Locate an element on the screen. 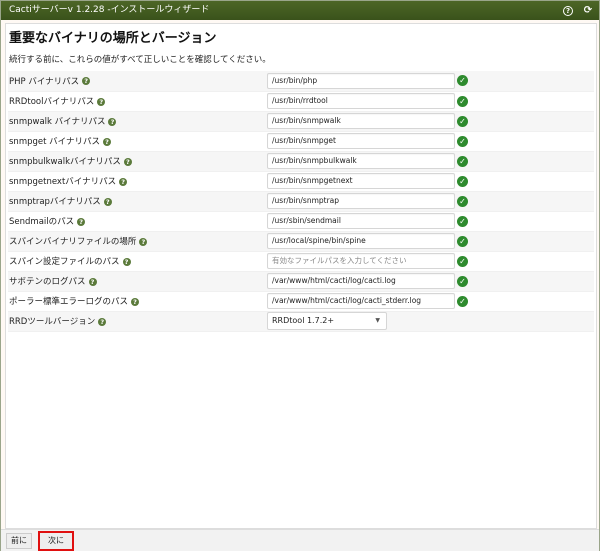  row-label: snmptrapバイナリパス? is located at coordinates (137, 201).